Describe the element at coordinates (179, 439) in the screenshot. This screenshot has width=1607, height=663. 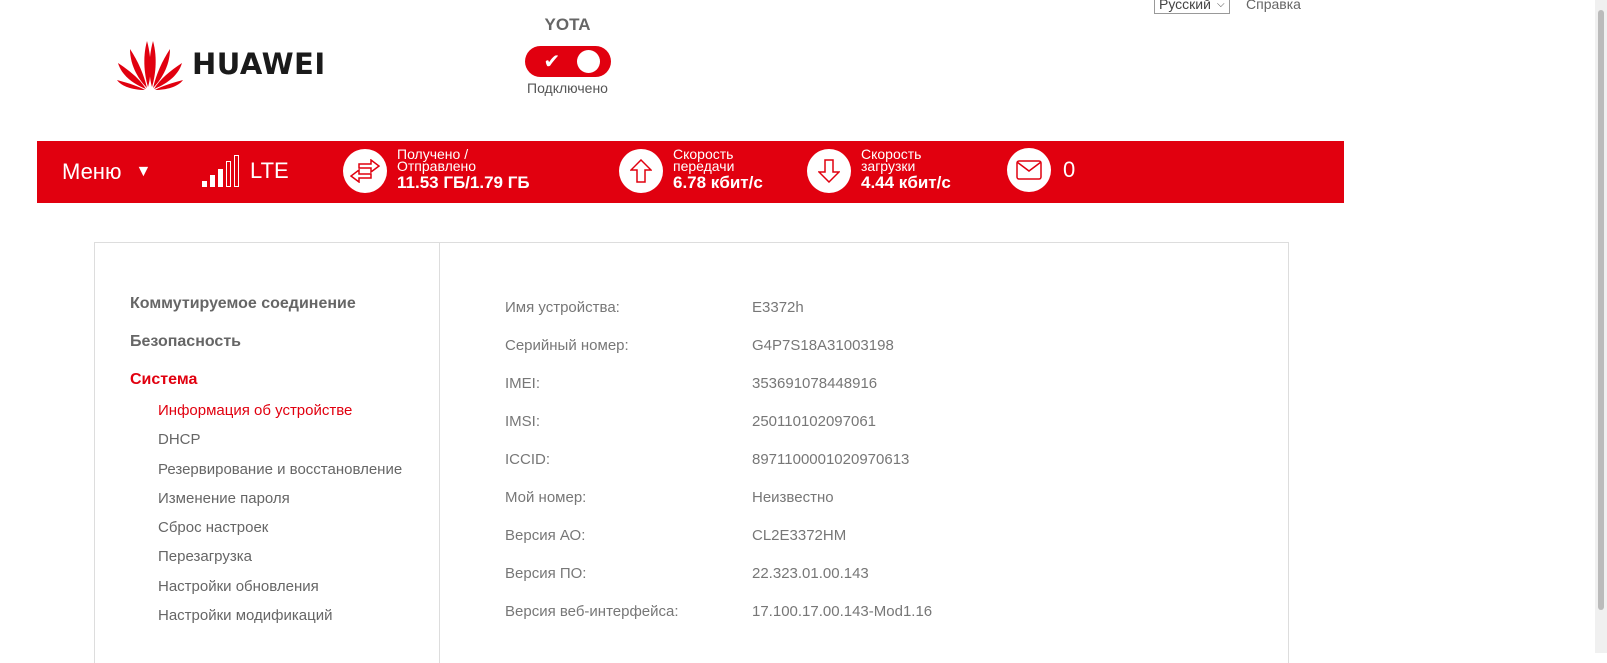
I see `sidebar-item-dhcp: DHCP` at that location.